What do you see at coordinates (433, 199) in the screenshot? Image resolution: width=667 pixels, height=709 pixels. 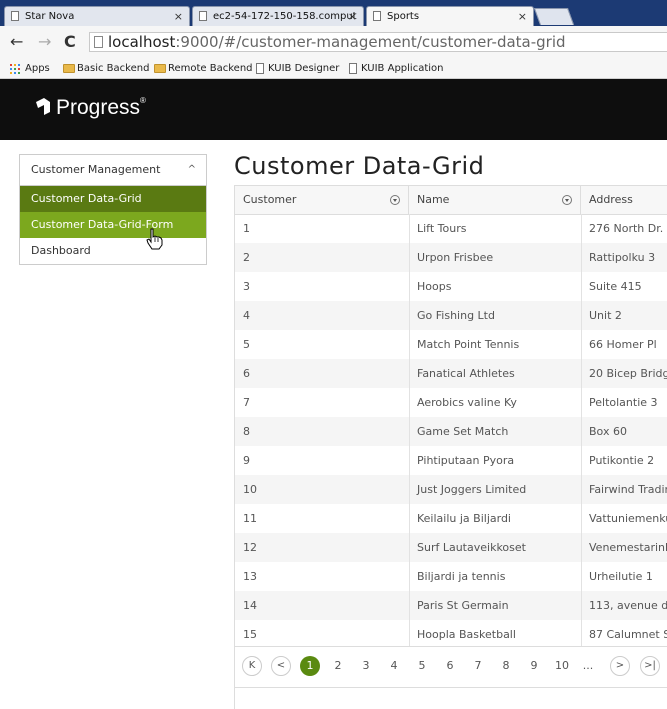 I see `column-header-label: Name` at bounding box center [433, 199].